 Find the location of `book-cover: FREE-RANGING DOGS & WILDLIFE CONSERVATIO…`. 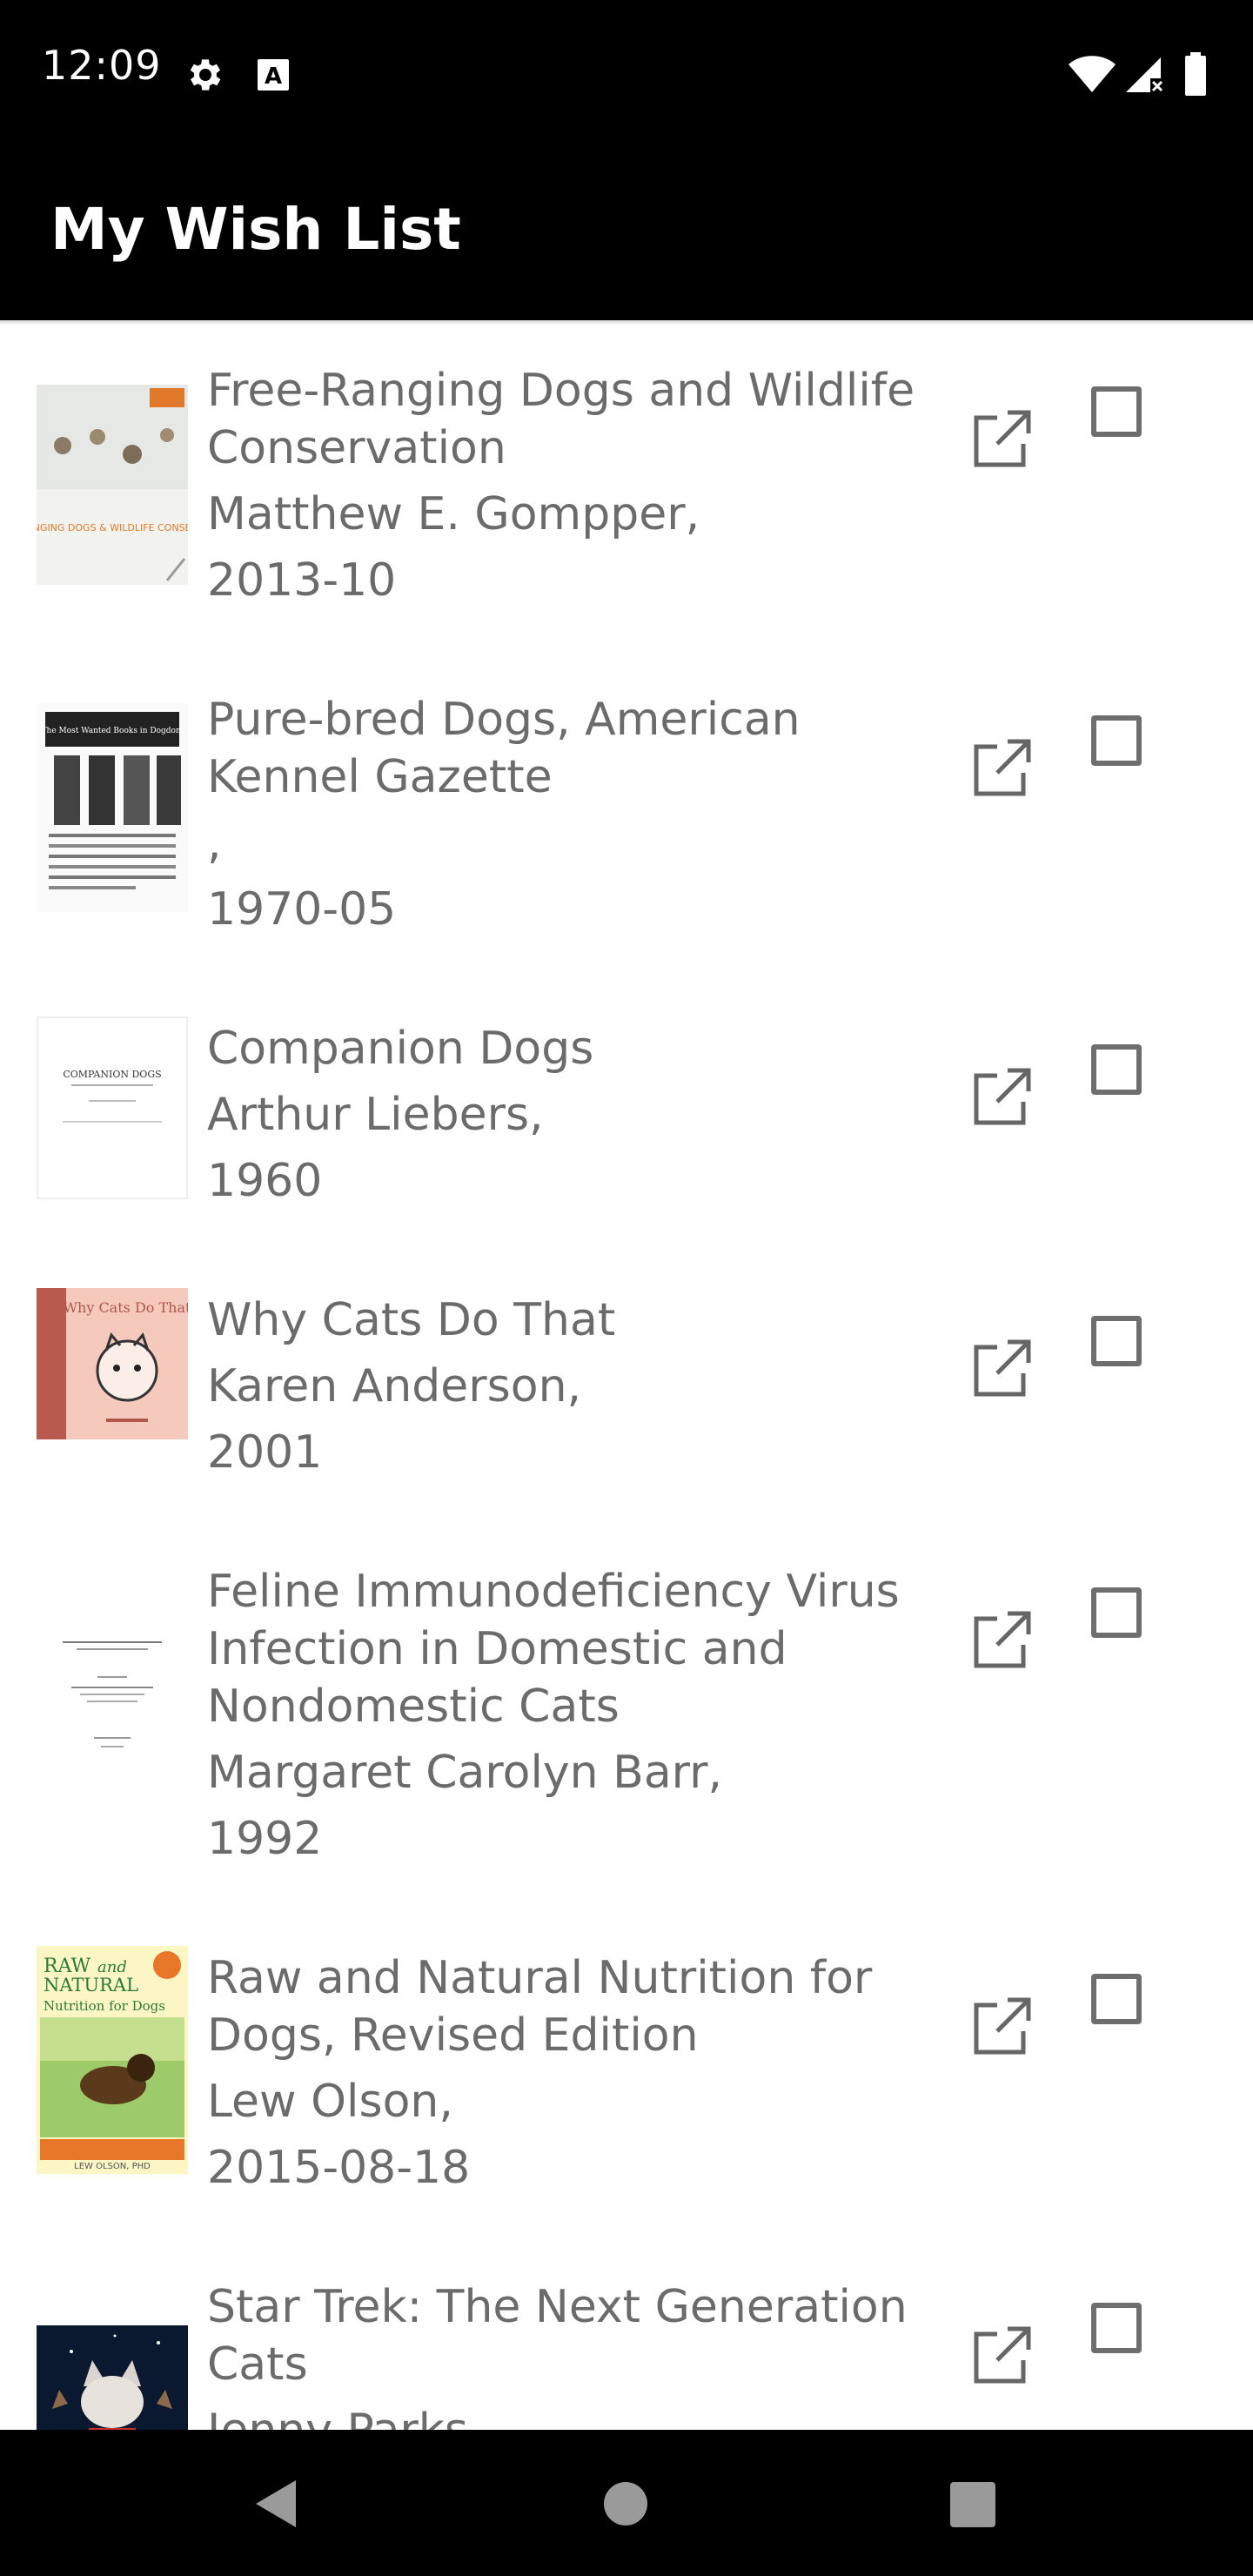

book-cover: FREE-RANGING DOGS & WILDLIFE CONSERVATIO… is located at coordinates (113, 485).